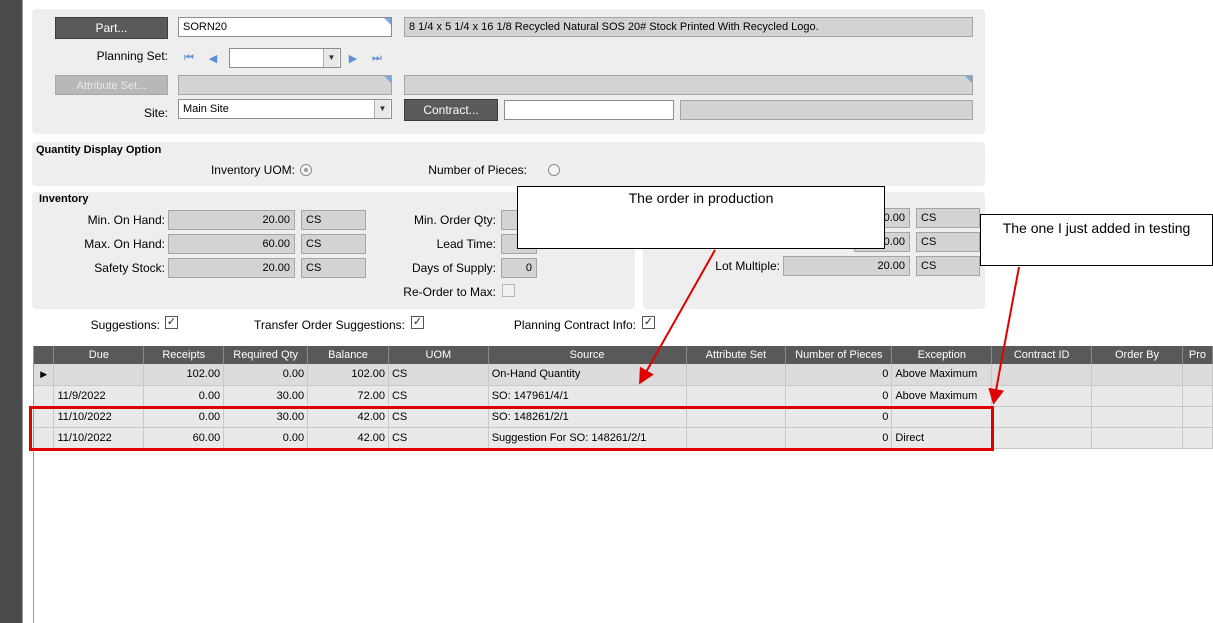  What do you see at coordinates (829, 327) in the screenshot?
I see `annotation-arrows` at bounding box center [829, 327].